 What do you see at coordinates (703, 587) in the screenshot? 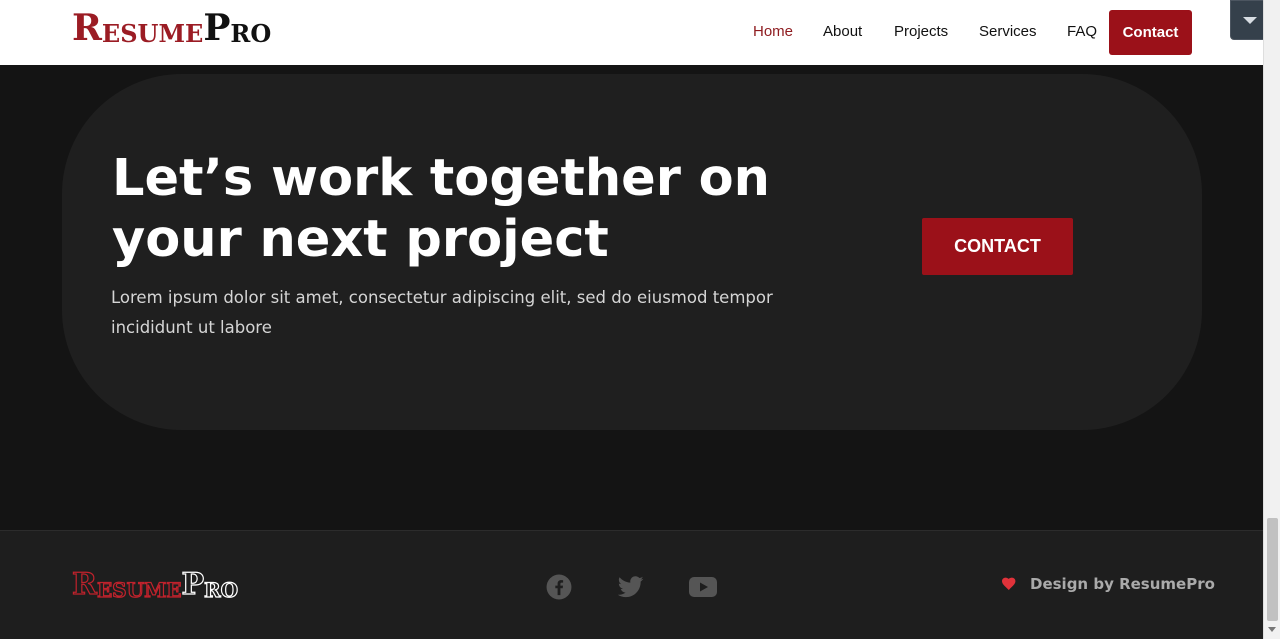
I see `youtube-icon` at bounding box center [703, 587].